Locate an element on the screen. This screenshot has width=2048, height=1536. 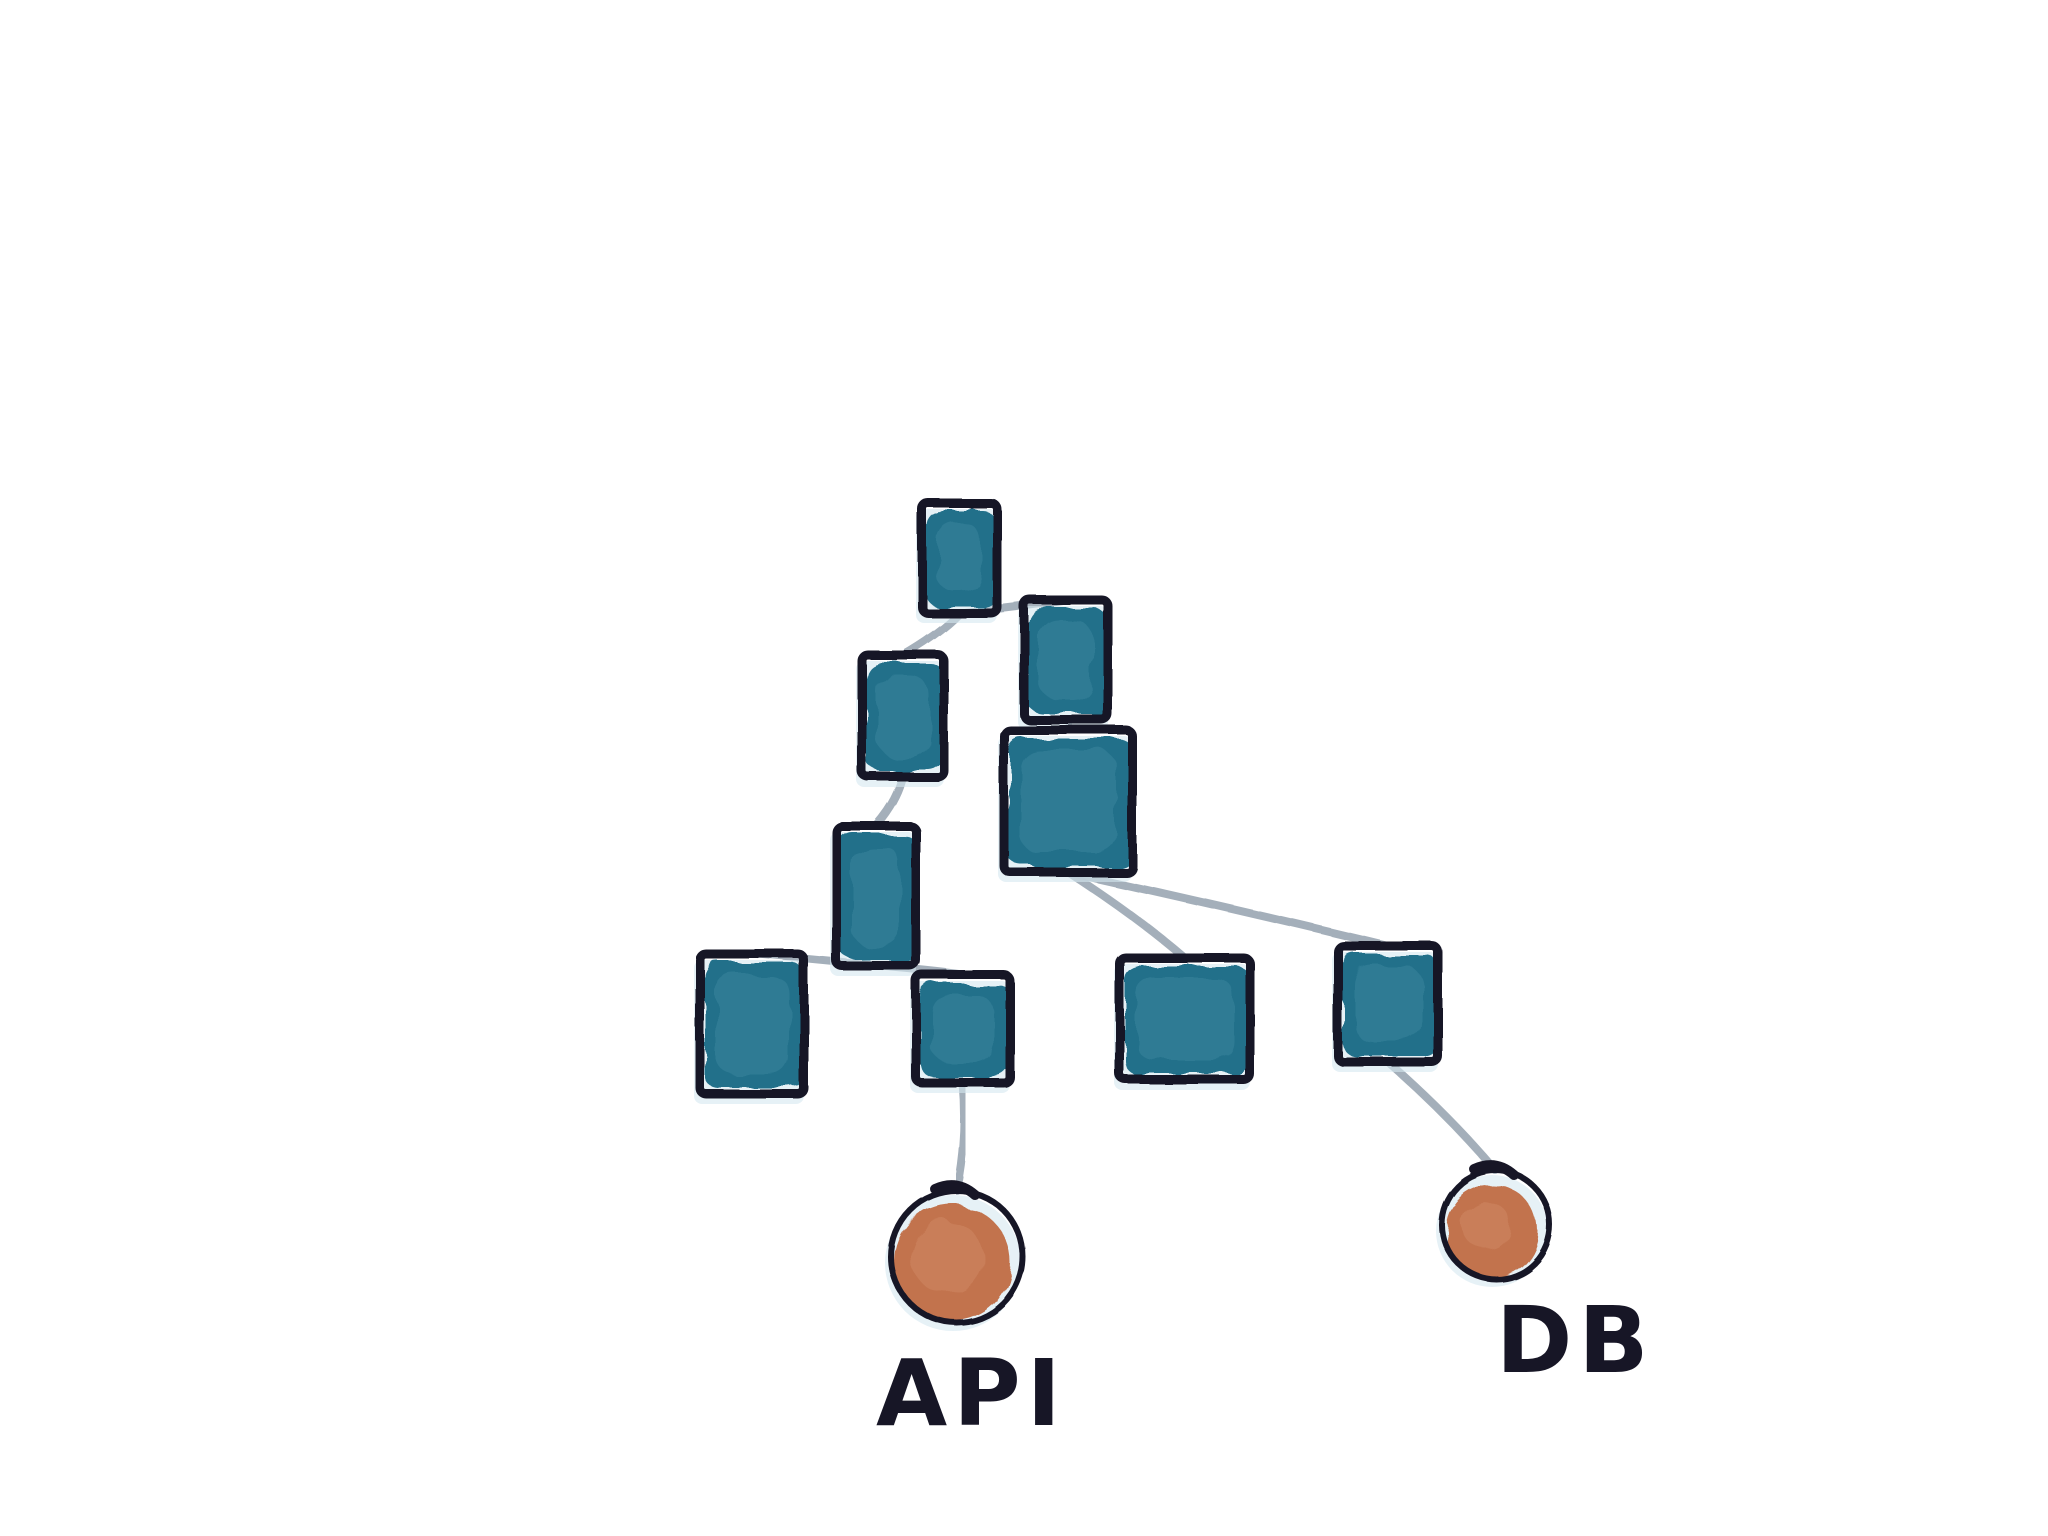
component-h-highlight is located at coordinates (1388, 1004).